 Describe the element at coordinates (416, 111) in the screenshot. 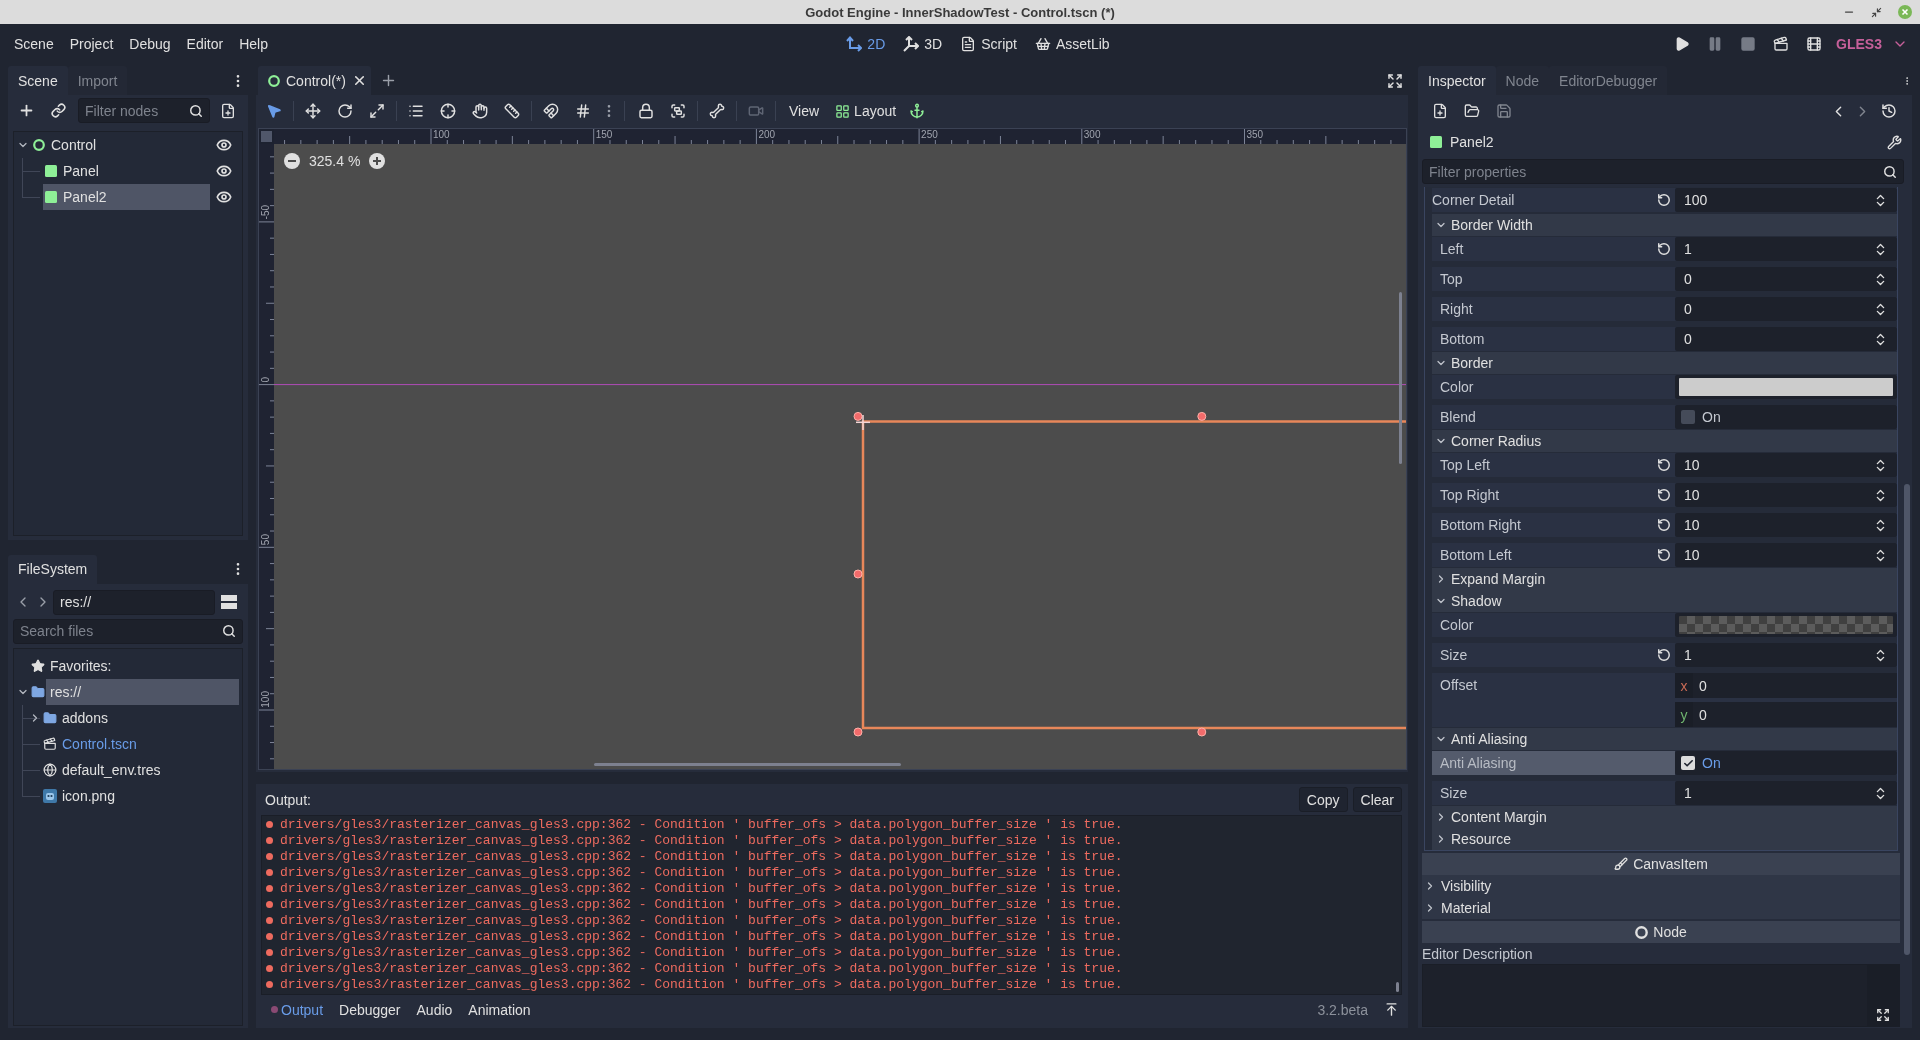

I see `list-icon` at that location.